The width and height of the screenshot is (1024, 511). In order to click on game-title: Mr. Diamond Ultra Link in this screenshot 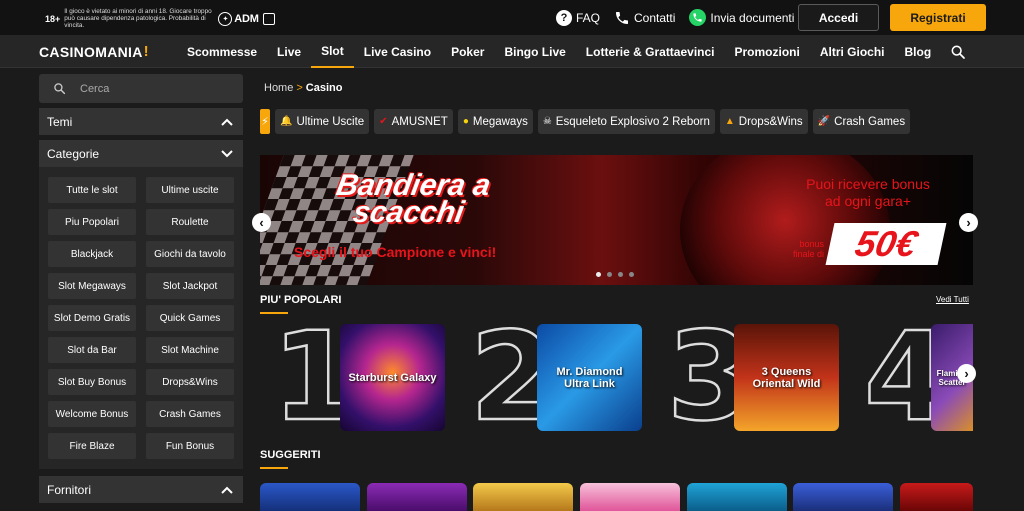, I will do `click(589, 377)`.